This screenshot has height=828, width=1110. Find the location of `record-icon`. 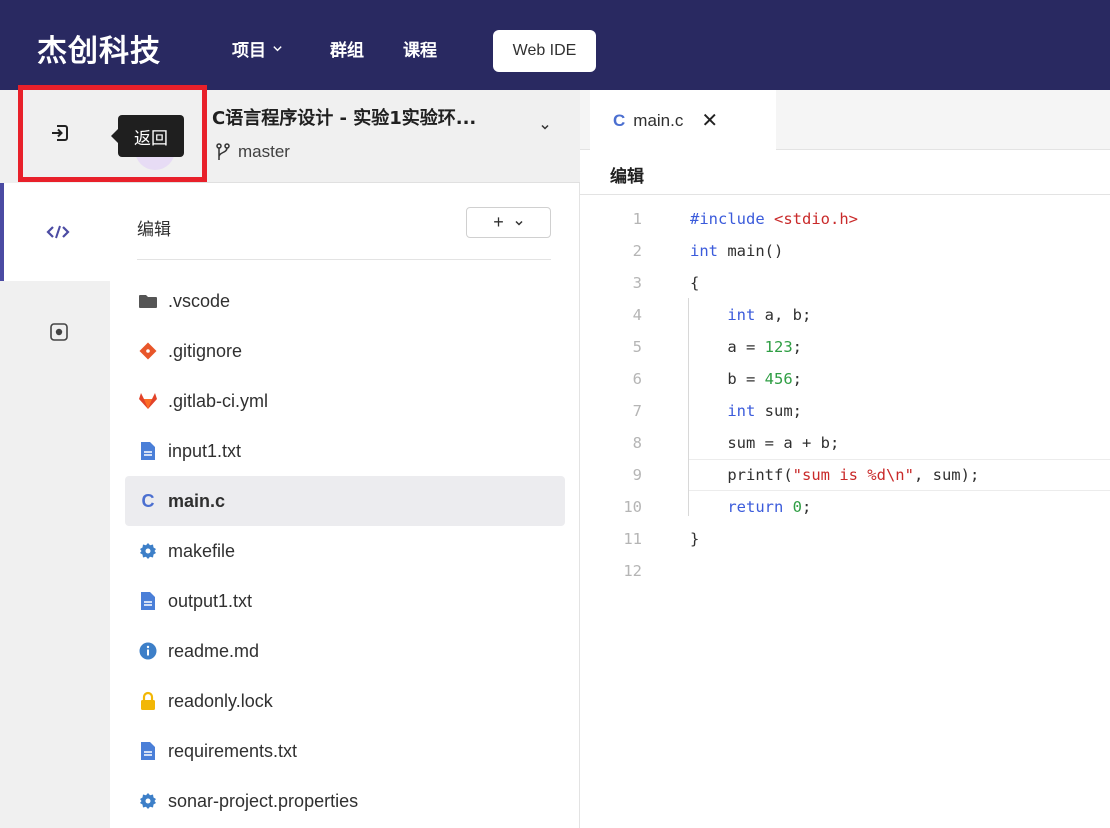

record-icon is located at coordinates (59, 332).